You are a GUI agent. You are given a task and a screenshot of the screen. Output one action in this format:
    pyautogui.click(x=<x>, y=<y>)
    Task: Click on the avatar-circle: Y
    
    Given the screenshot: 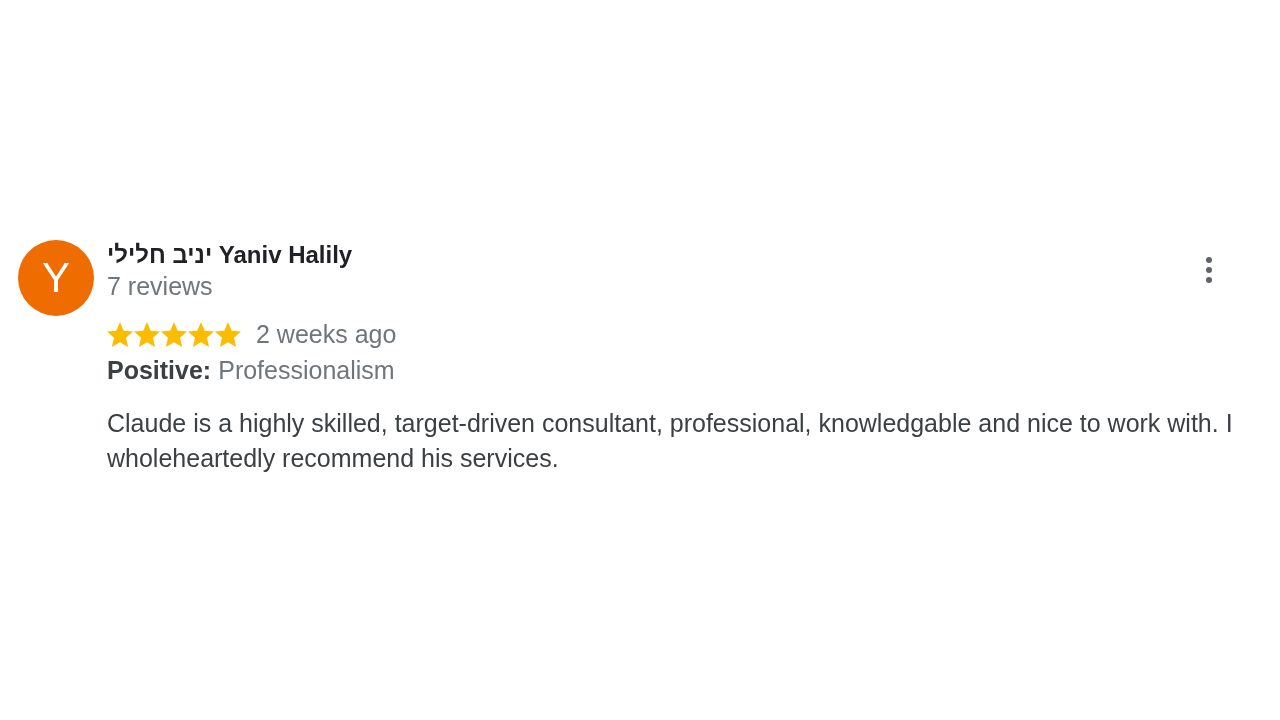 What is the action you would take?
    pyautogui.click(x=56, y=278)
    